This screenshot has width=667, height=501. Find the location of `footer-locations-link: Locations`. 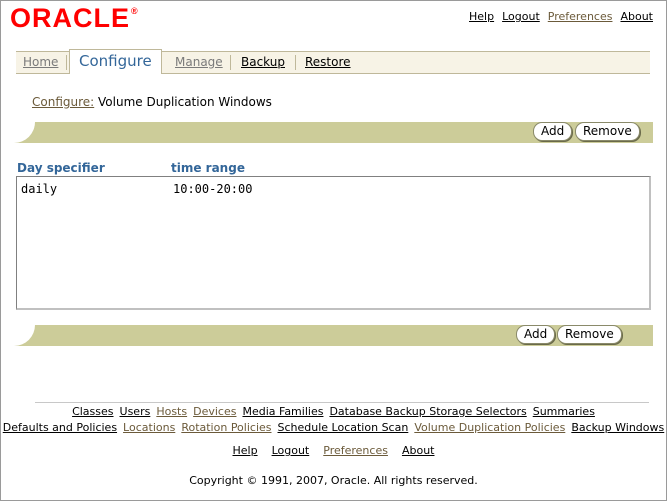

footer-locations-link: Locations is located at coordinates (149, 427).